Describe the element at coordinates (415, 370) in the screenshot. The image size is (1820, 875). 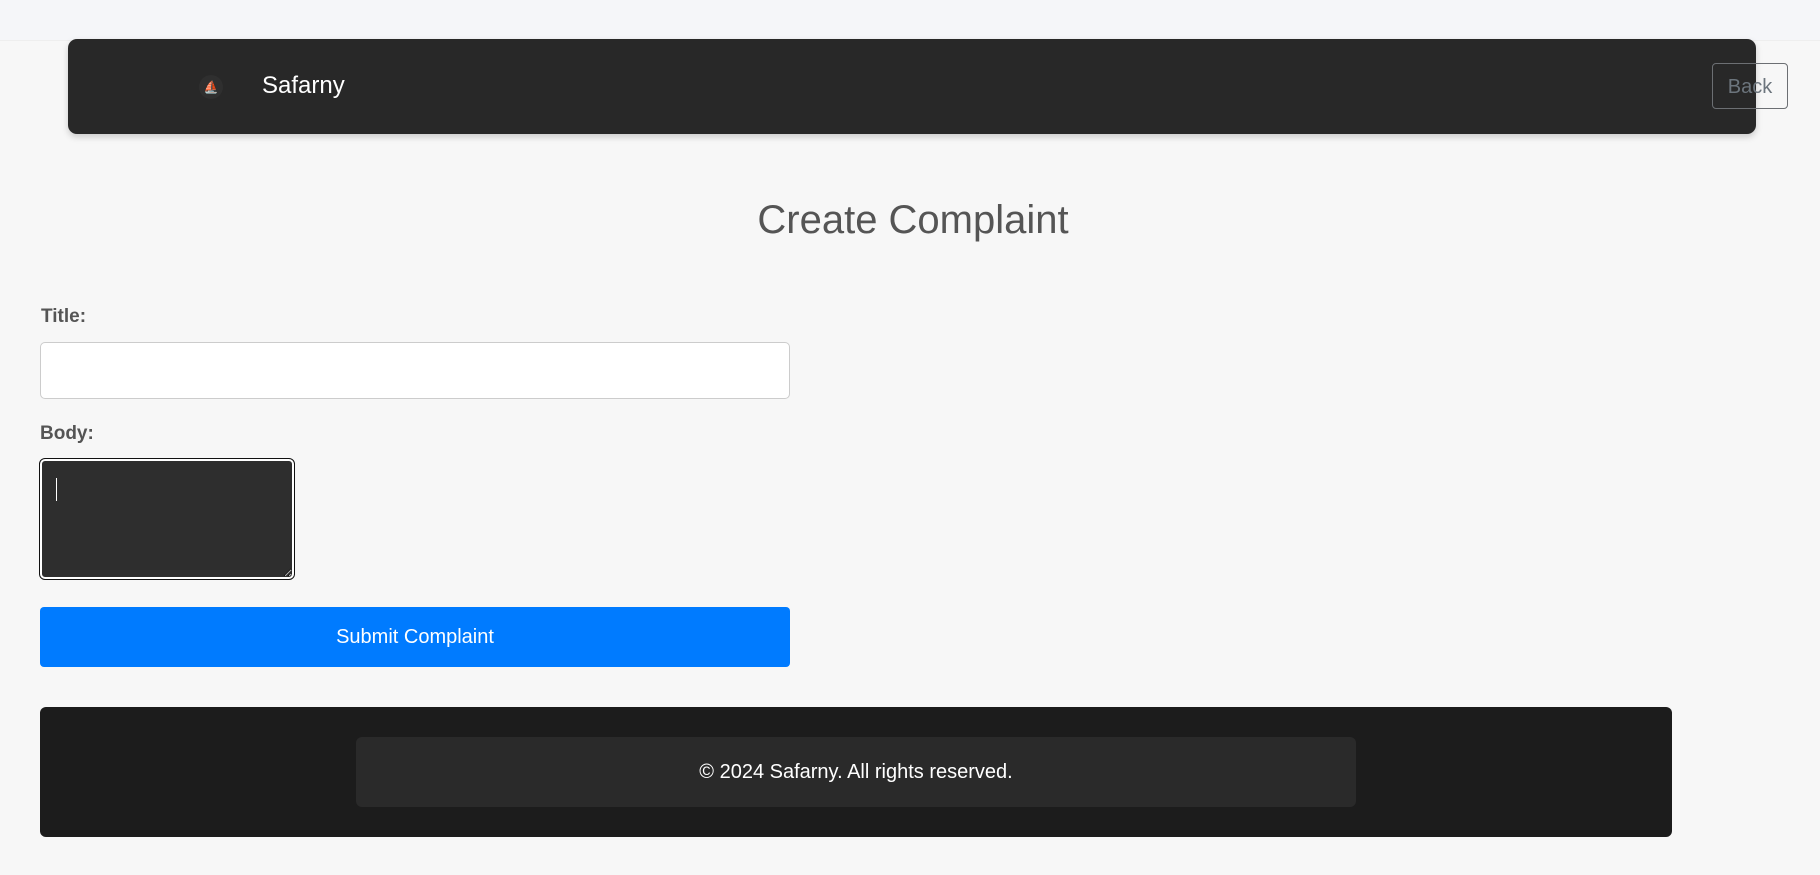
I see `title-input` at that location.